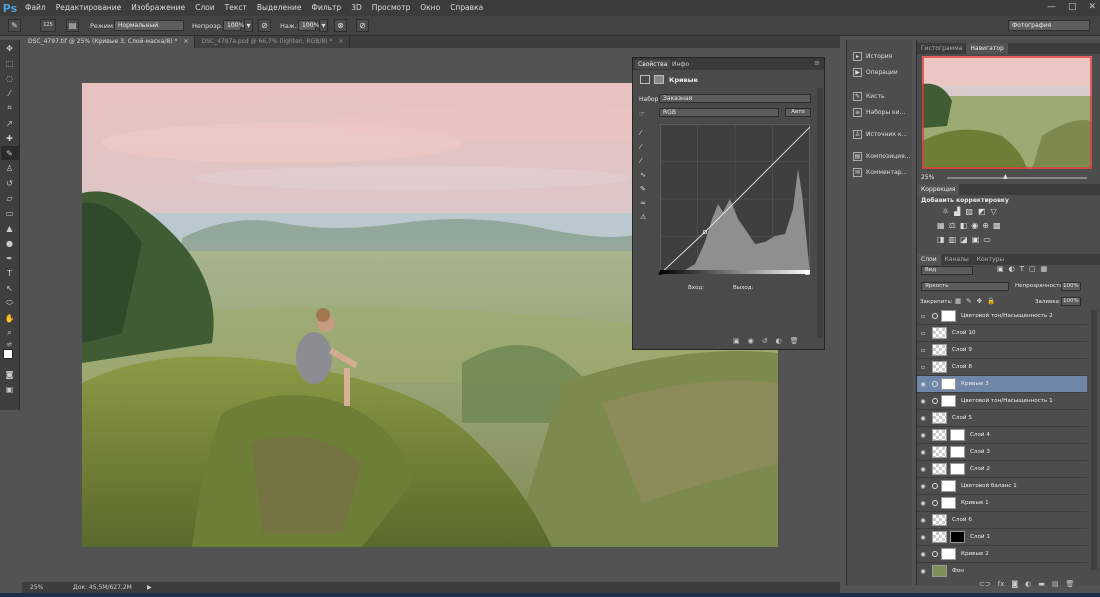  Describe the element at coordinates (1072, 7) in the screenshot. I see `maximize-button: □` at that location.